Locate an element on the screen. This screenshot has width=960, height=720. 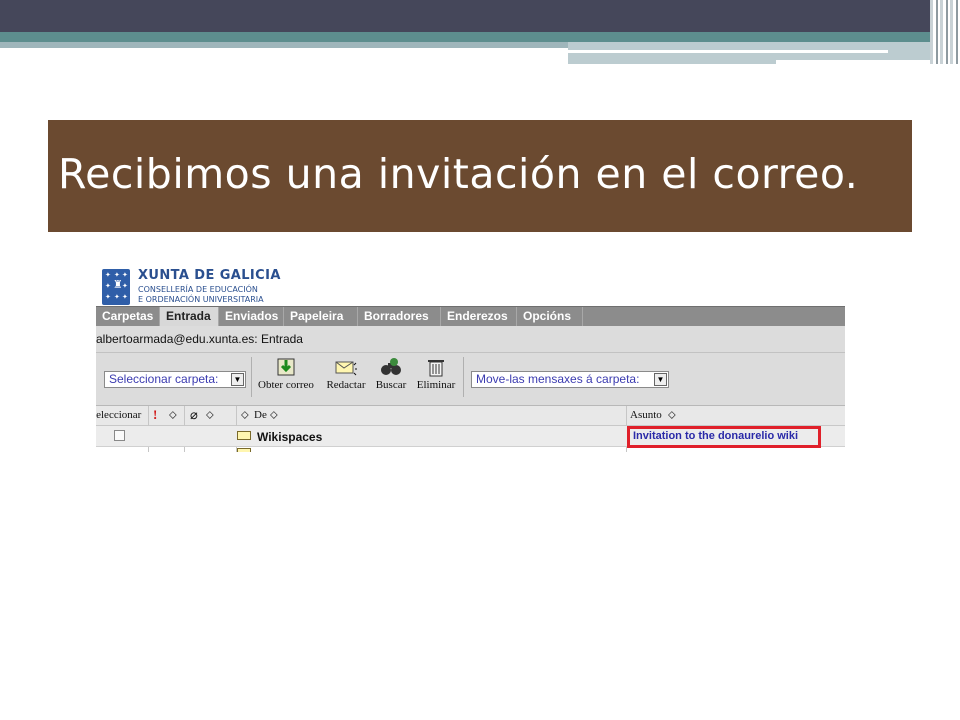
mailbox-path-bar: albertoarmada@edu.xunta.es: Entrada is located at coordinates (470, 339).